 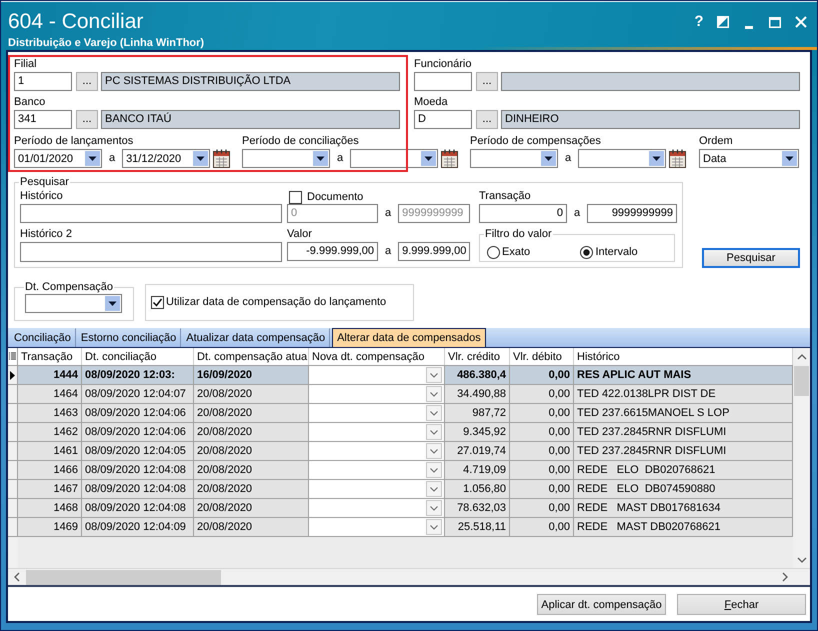 What do you see at coordinates (518, 234) in the screenshot?
I see `group-title: Filtro do valor` at bounding box center [518, 234].